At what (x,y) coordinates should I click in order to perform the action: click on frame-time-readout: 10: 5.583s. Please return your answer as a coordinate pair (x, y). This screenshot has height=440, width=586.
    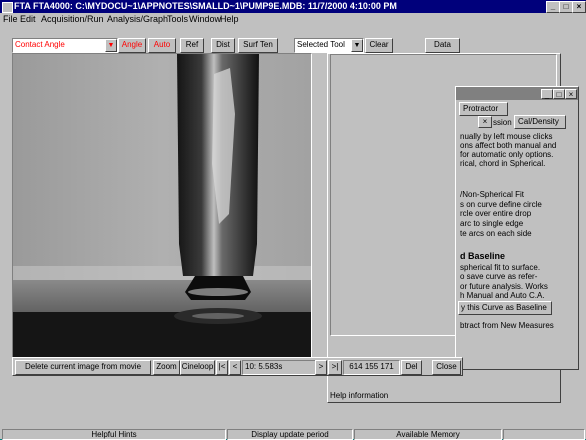
    Looking at the image, I should click on (279, 367).